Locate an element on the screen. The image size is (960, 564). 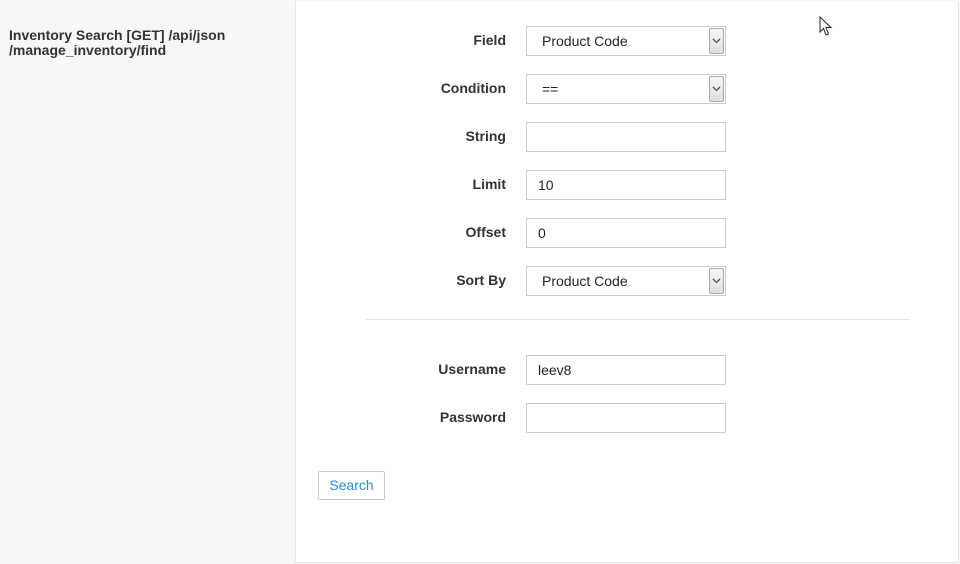
field-row: Field Product Code is located at coordinates (628, 41).